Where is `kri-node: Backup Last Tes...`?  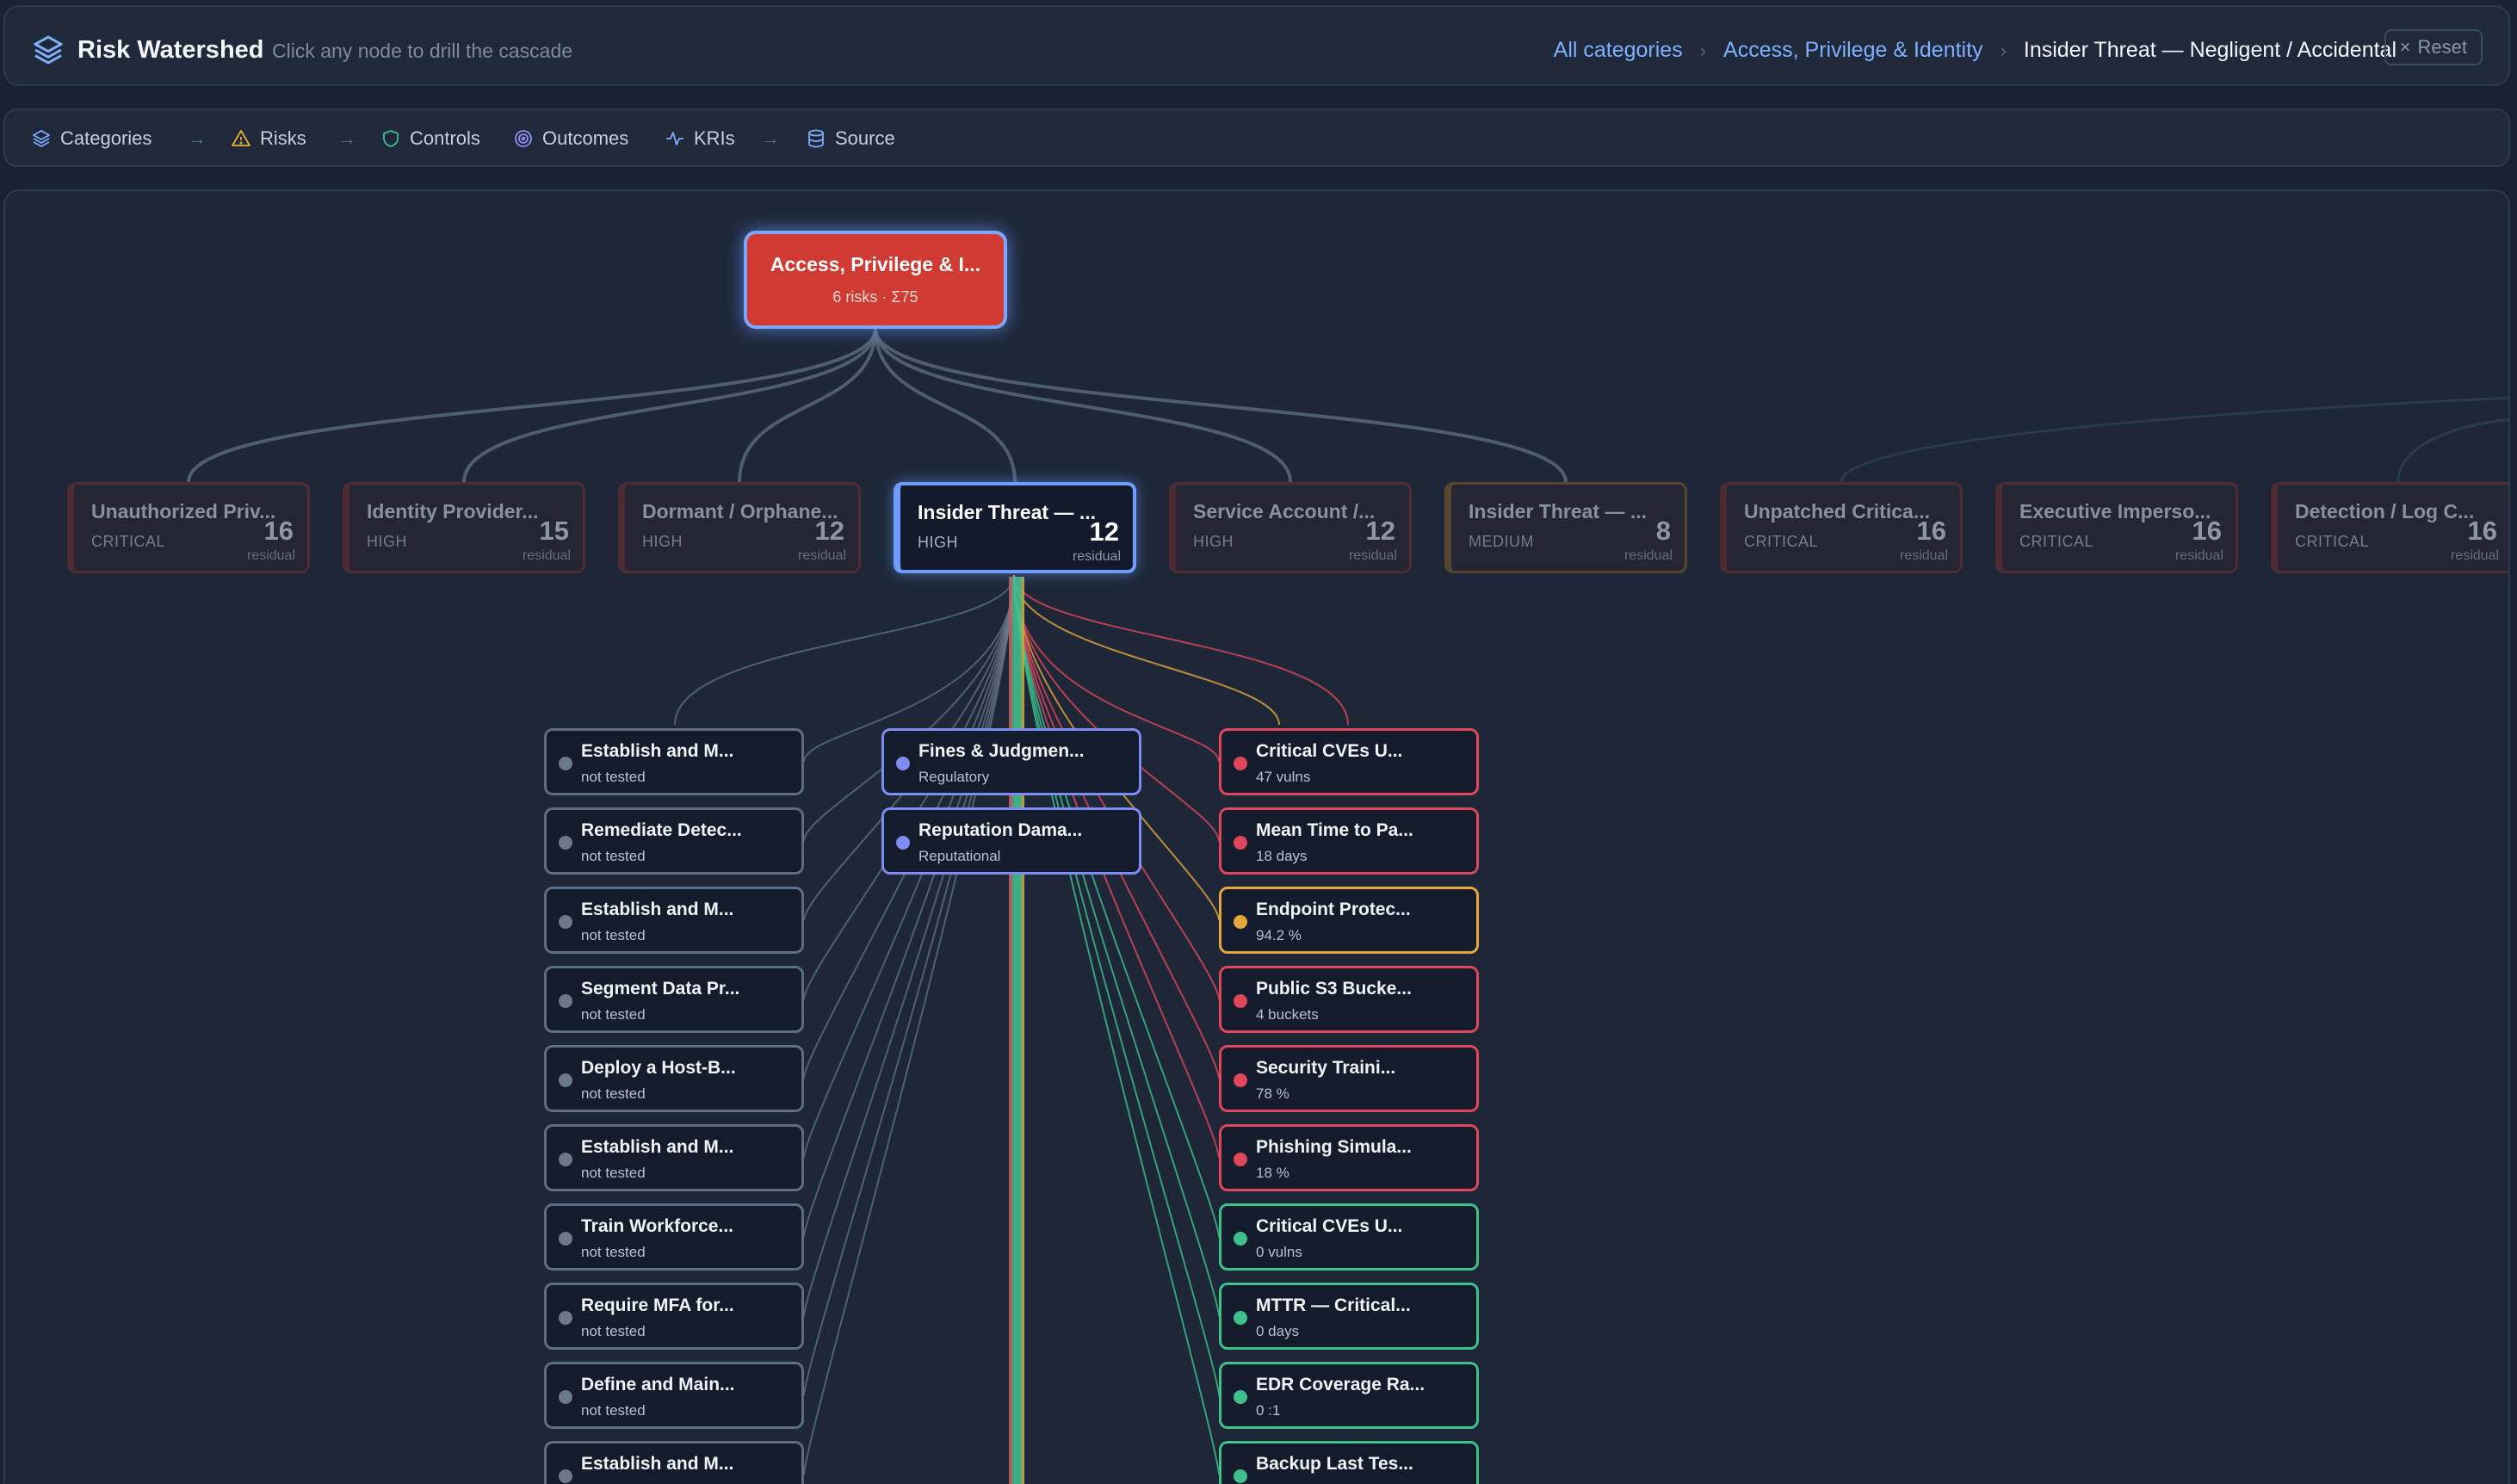 kri-node: Backup Last Tes... is located at coordinates (1349, 1462).